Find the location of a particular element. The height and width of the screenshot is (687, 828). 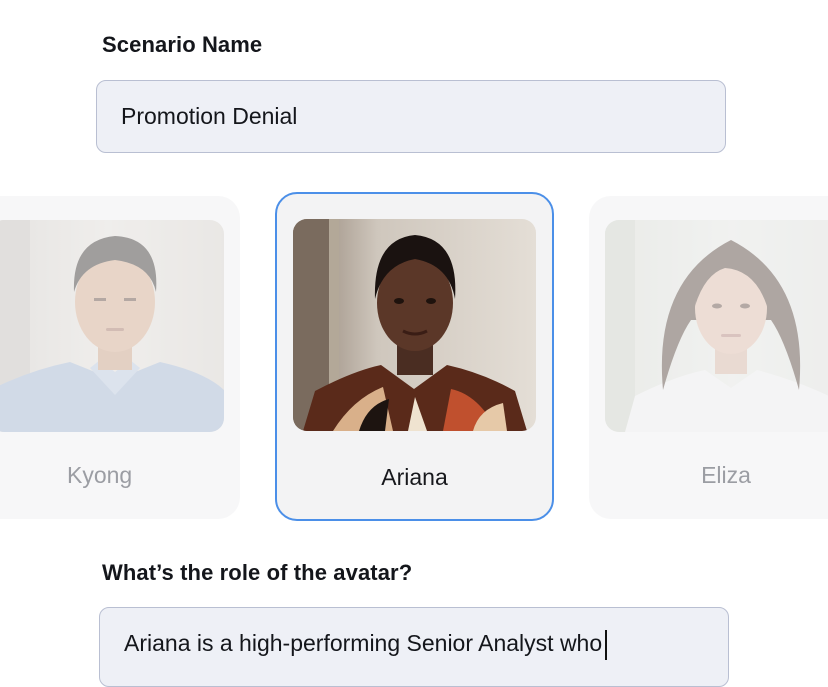

avatar-photo-ariana is located at coordinates (414, 325).